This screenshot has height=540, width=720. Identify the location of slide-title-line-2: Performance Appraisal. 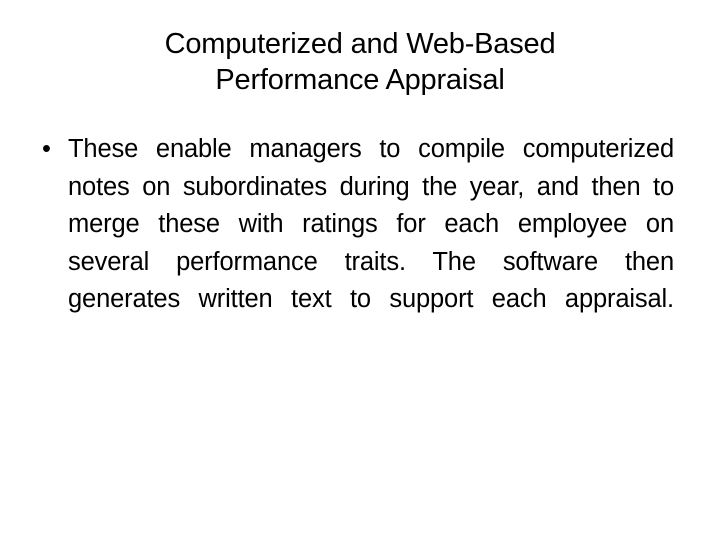
(360, 80).